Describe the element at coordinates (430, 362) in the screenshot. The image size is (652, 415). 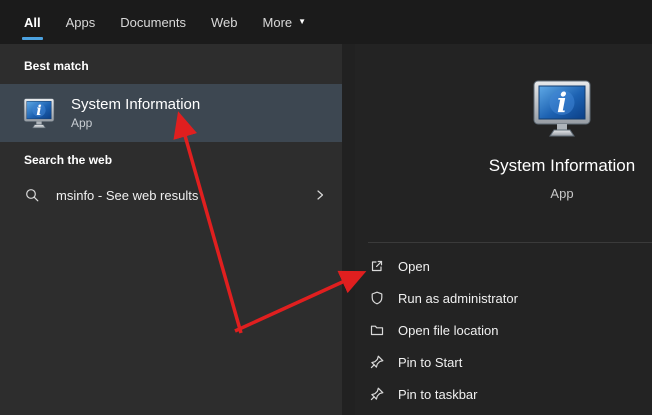
I see `action-label: Pin to Start` at that location.